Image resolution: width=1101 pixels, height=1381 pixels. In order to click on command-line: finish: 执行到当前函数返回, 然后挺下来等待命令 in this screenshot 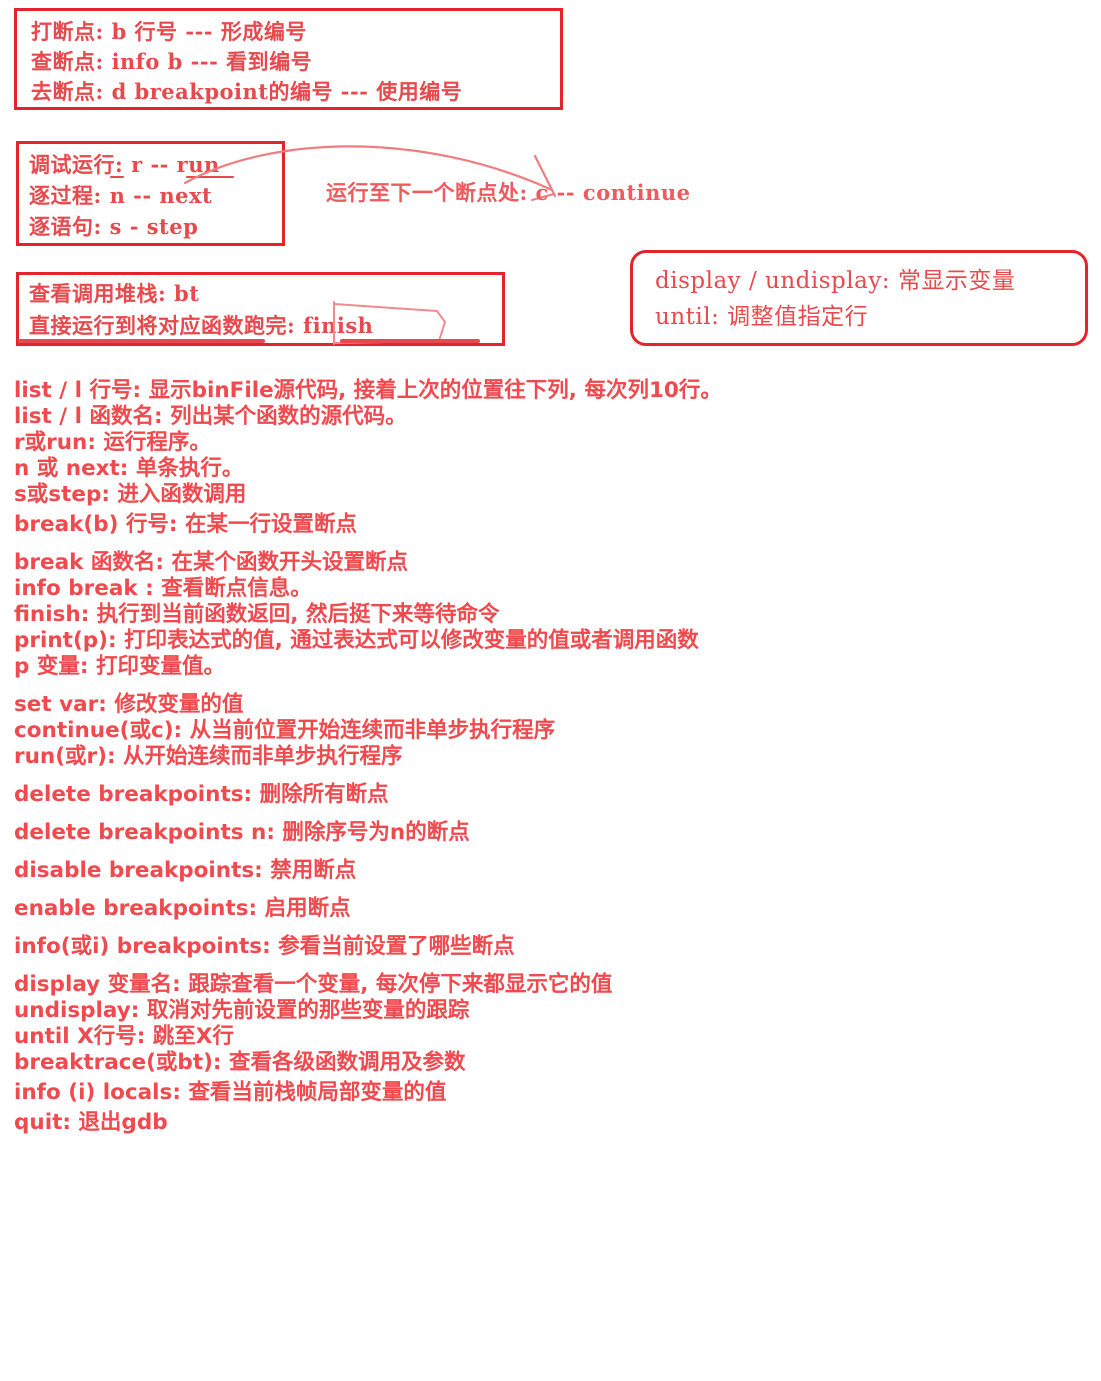, I will do `click(257, 614)`.